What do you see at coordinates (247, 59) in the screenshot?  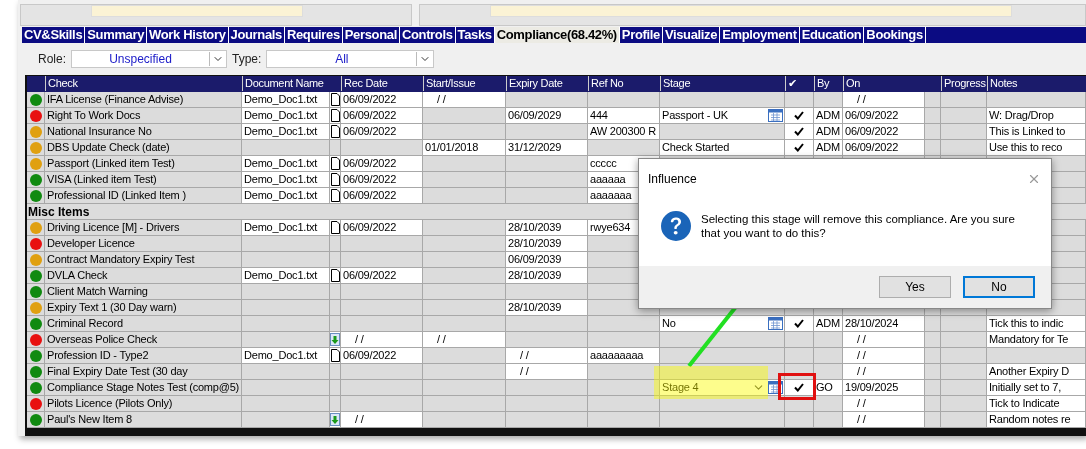 I see `type-label: Type:` at bounding box center [247, 59].